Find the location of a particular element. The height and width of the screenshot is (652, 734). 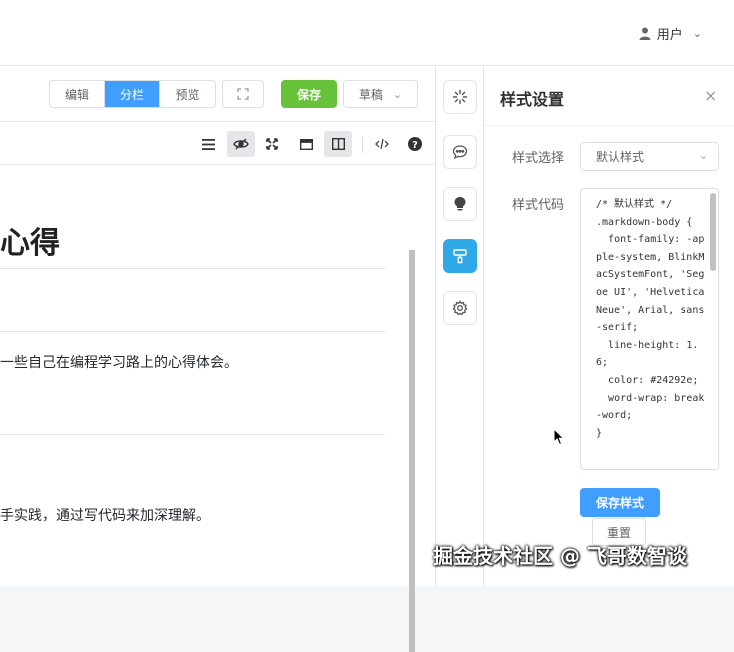

panel-title: 样式设置 is located at coordinates (532, 99).